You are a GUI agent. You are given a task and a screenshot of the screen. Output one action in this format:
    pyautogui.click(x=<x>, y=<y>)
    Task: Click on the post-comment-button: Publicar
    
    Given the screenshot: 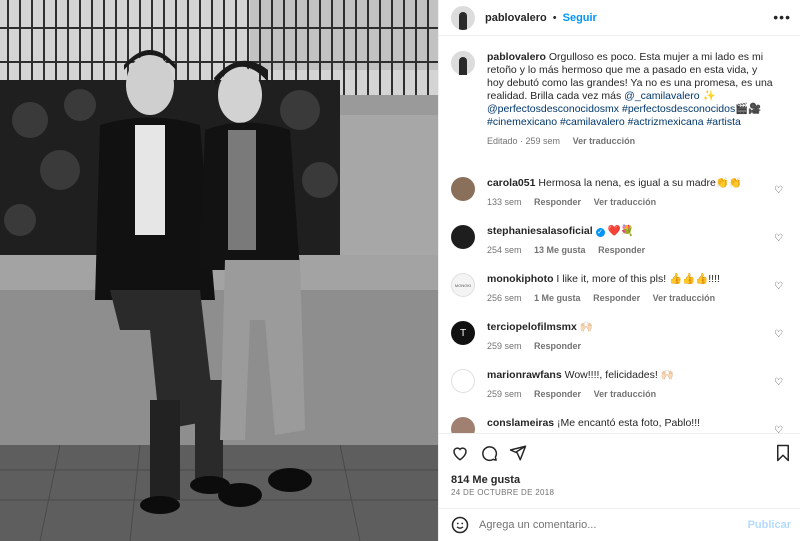 What is the action you would take?
    pyautogui.click(x=769, y=525)
    